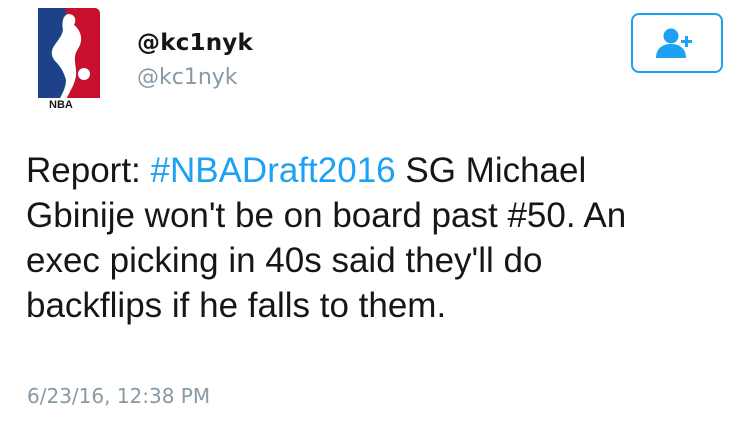 The image size is (750, 421). I want to click on add-user-icon, so click(674, 43).